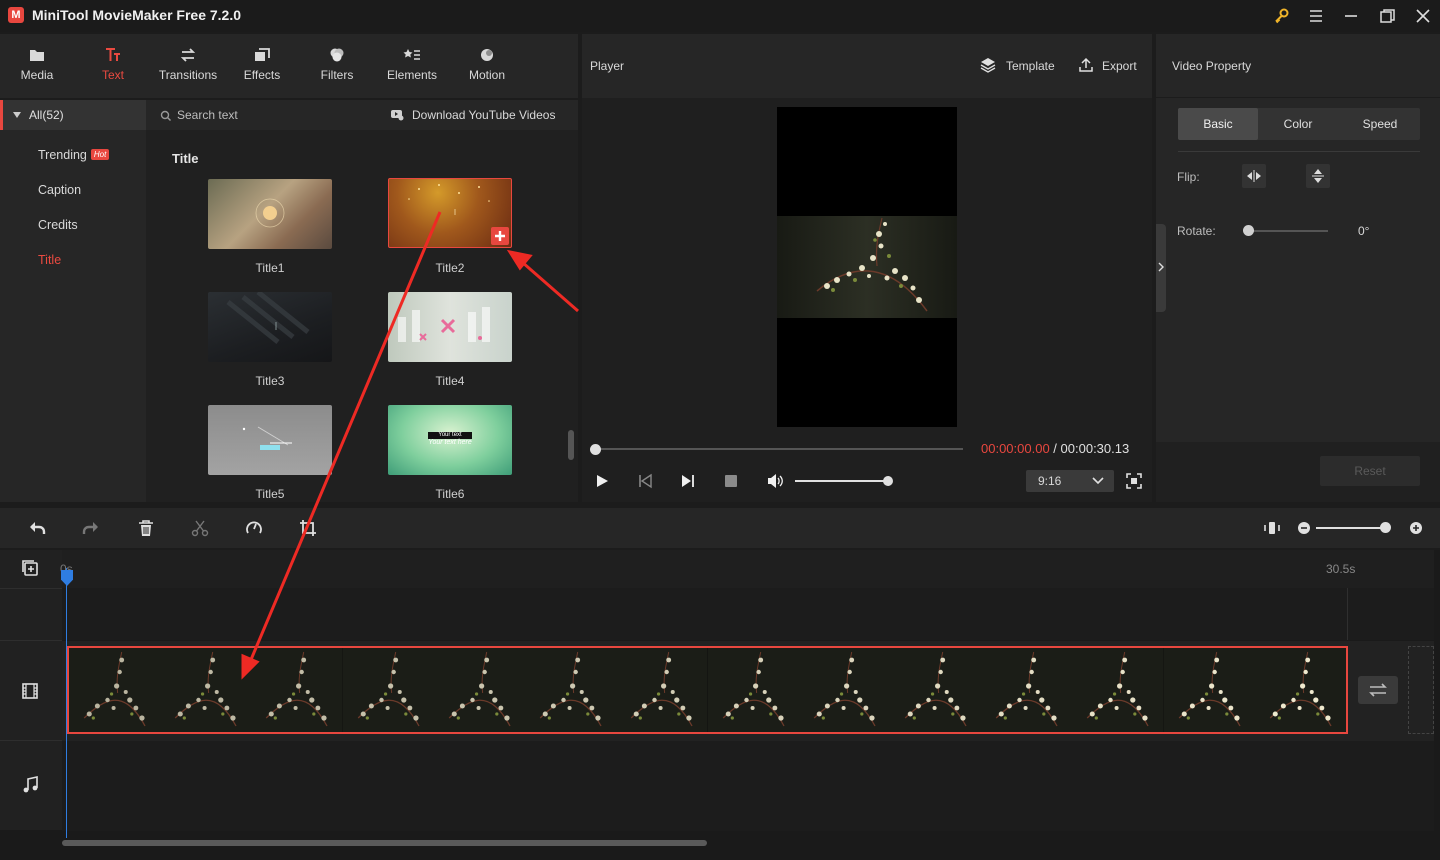 Image resolution: width=1440 pixels, height=860 pixels. I want to click on flip-label: Flip:, so click(1188, 177).